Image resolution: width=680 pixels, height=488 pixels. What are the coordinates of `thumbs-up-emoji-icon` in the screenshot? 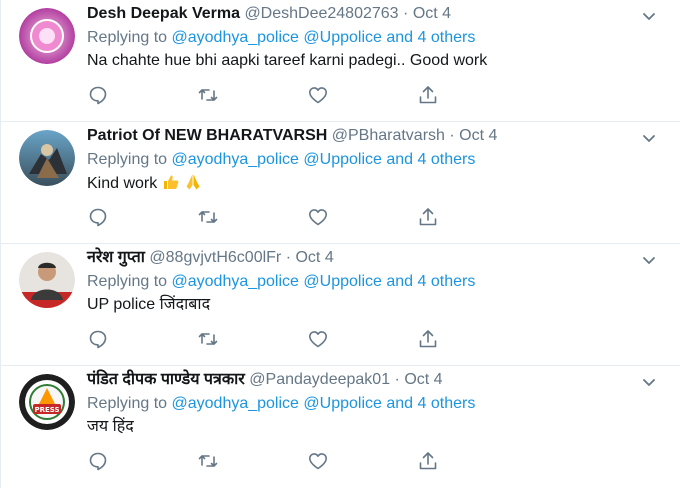 It's located at (171, 185).